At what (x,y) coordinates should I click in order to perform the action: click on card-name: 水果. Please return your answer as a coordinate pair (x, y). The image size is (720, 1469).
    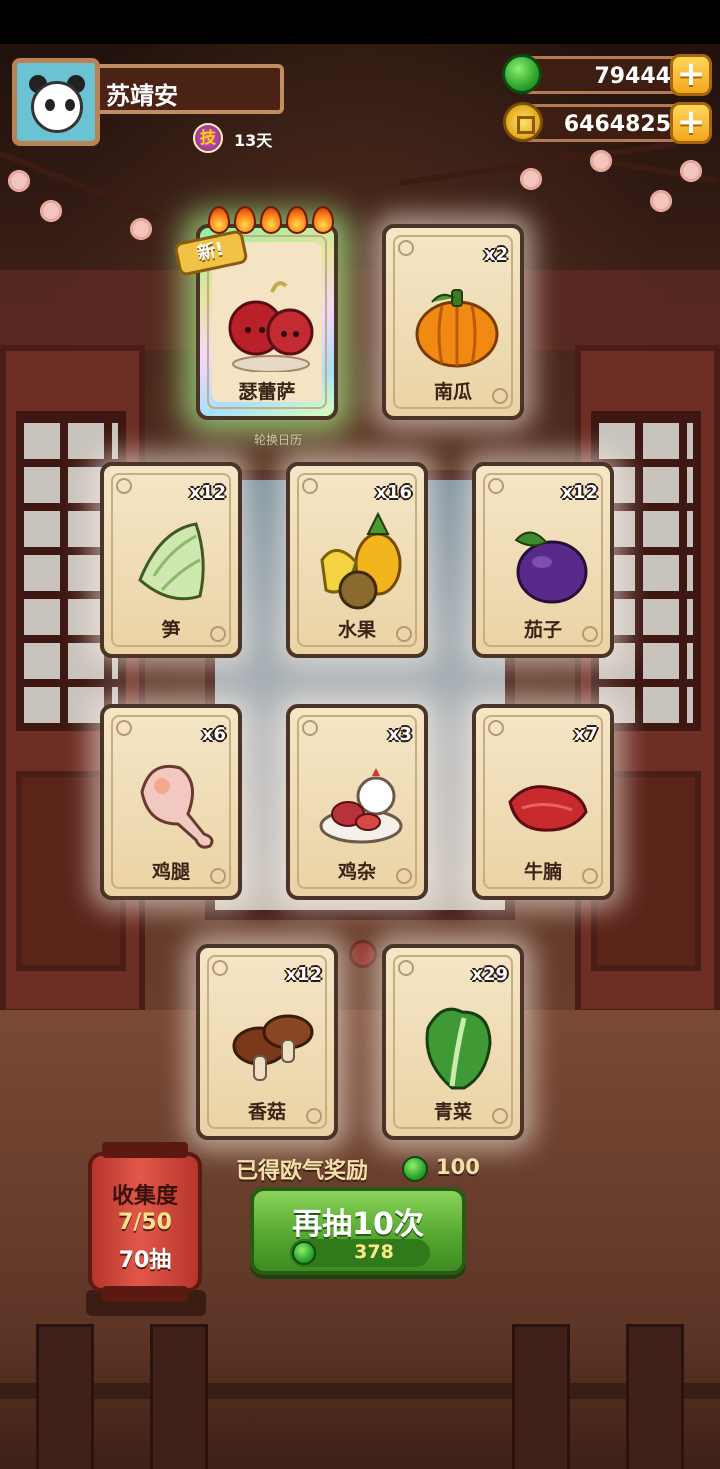
    Looking at the image, I should click on (356, 630).